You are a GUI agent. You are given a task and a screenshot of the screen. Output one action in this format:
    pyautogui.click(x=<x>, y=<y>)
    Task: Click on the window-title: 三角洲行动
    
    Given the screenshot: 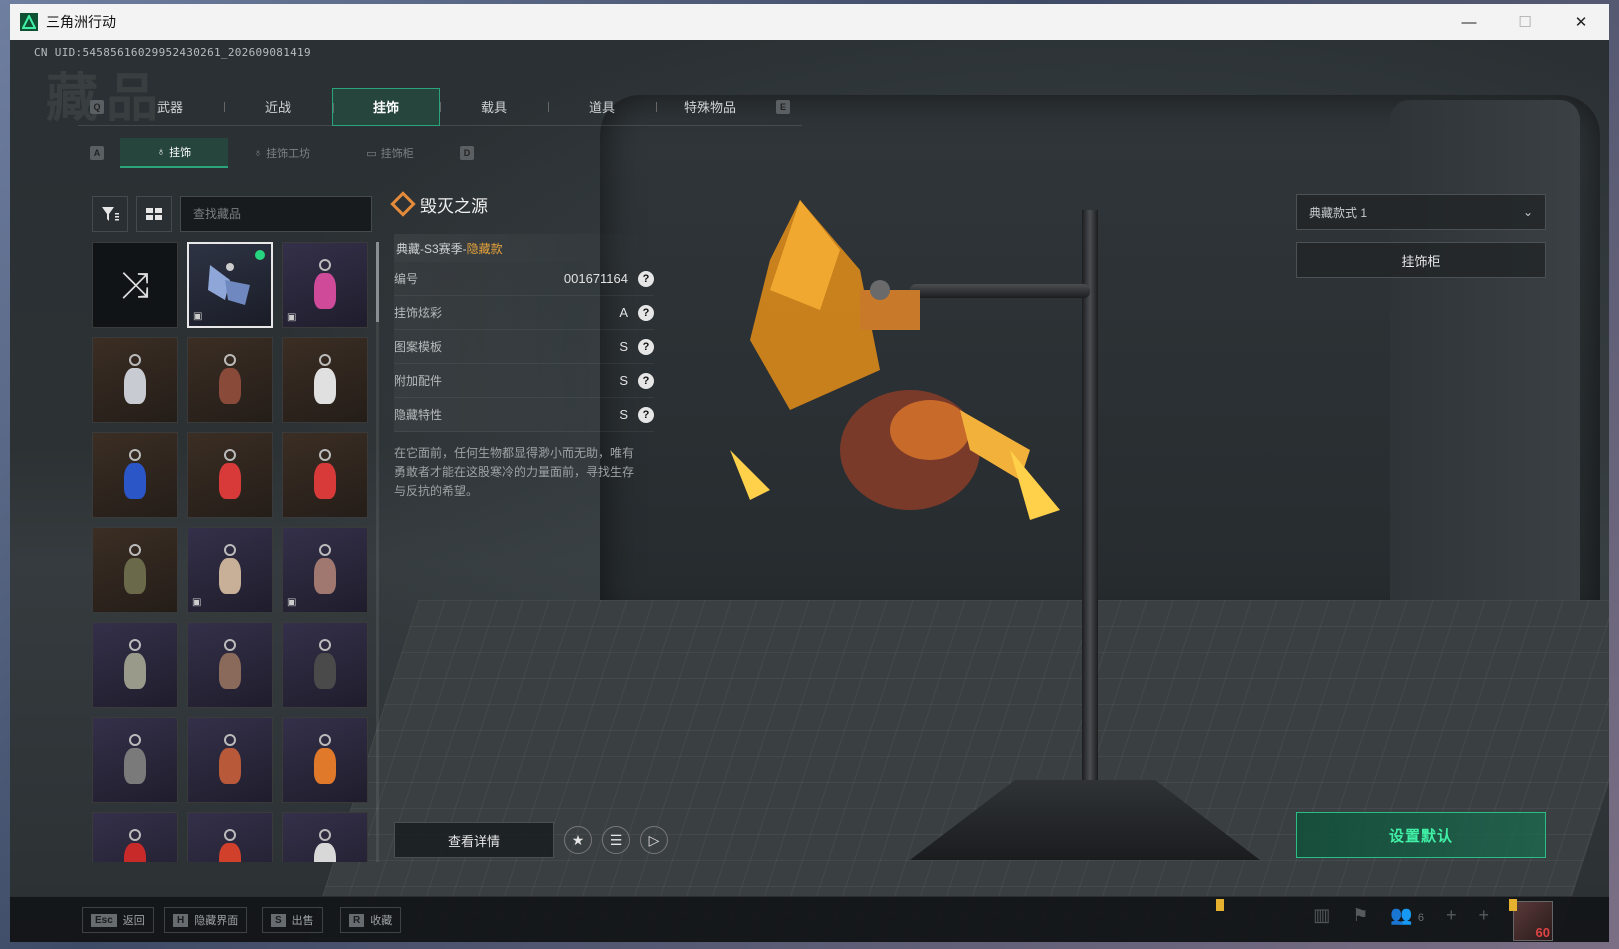 What is the action you would take?
    pyautogui.click(x=81, y=22)
    